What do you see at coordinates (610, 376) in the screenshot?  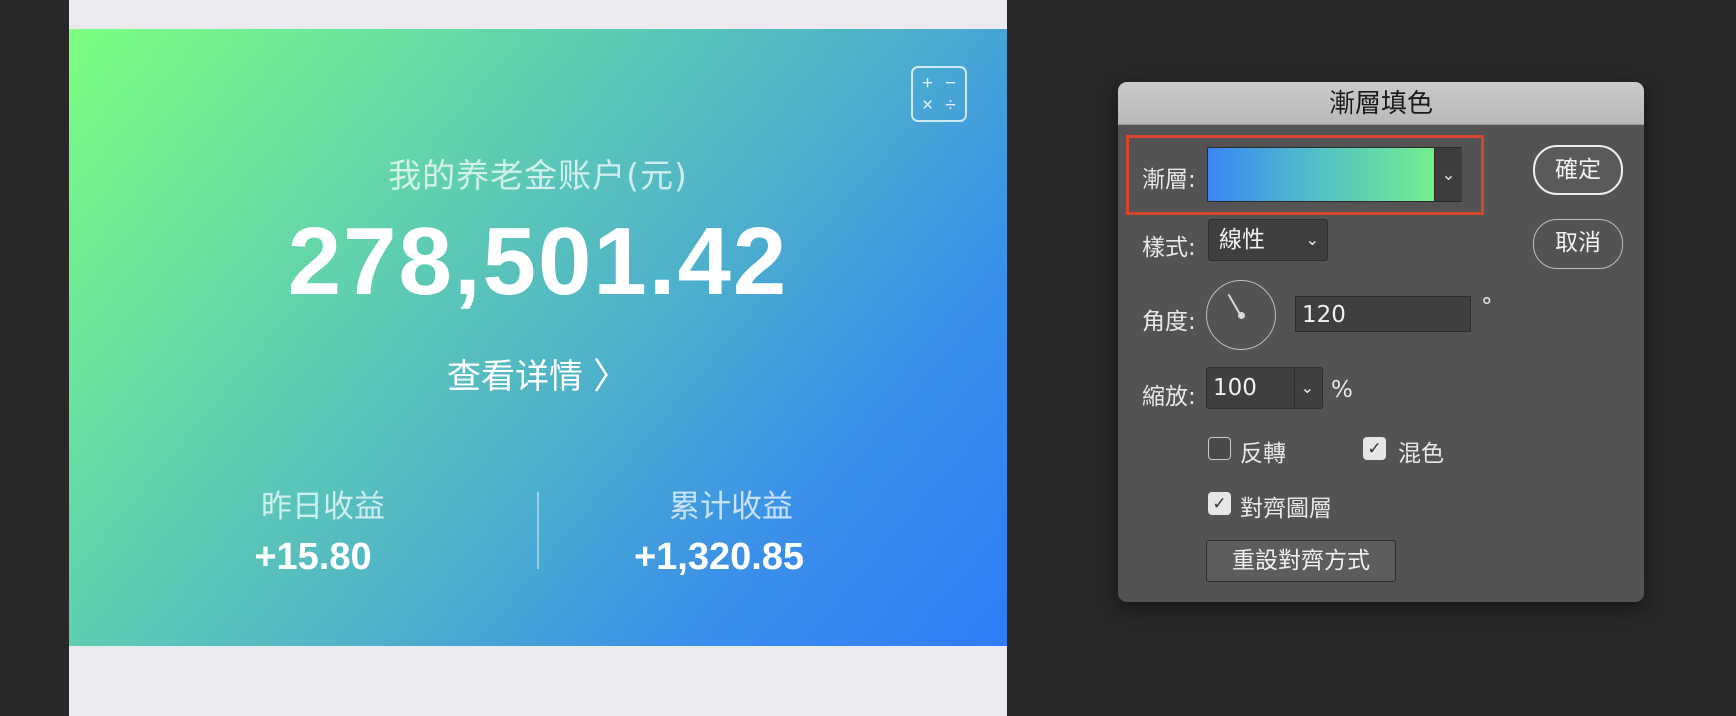 I see `chevron-right-icon: 〉` at bounding box center [610, 376].